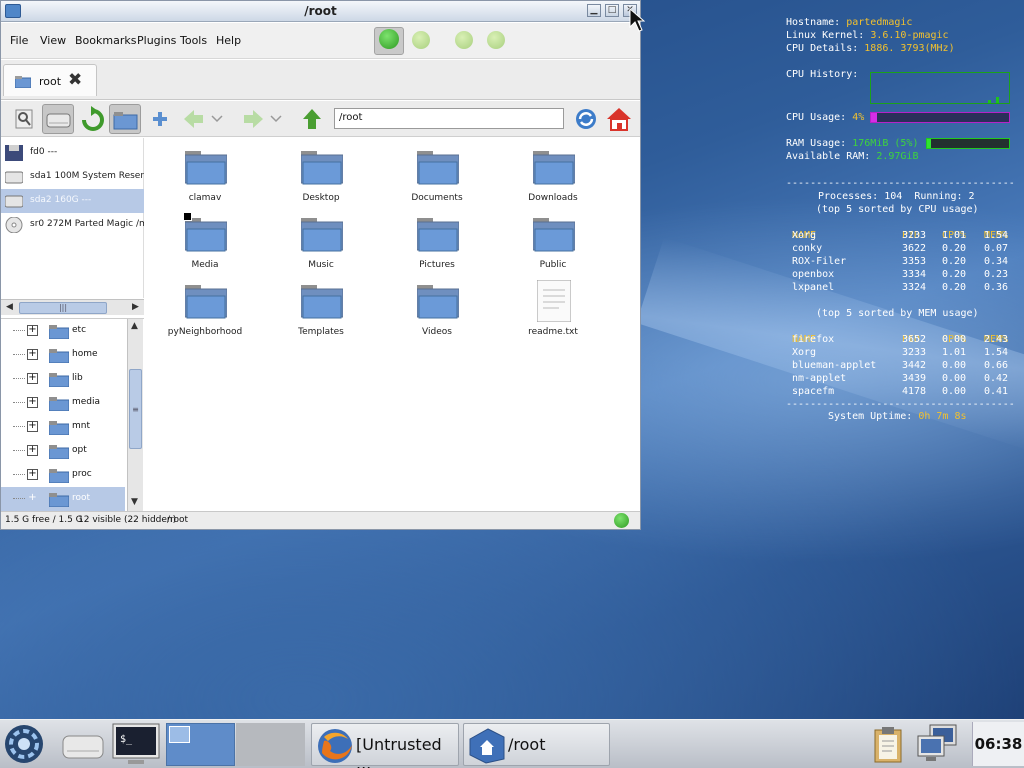 This screenshot has width=1024, height=768. I want to click on scrollbar-thumb: ≡, so click(135, 409).